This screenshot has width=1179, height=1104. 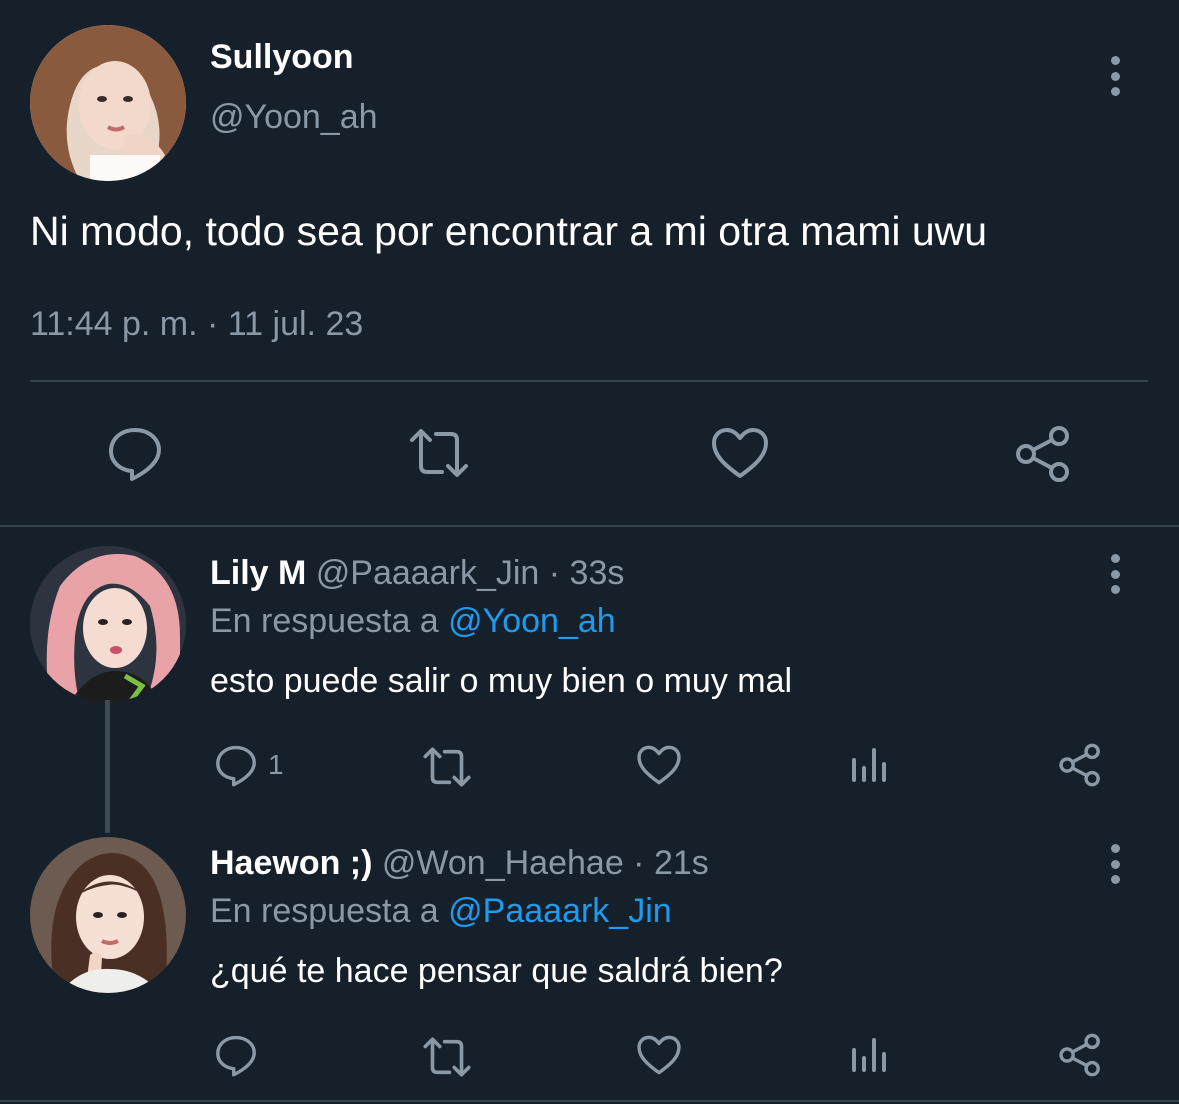 I want to click on section-divider, so click(x=589, y=526).